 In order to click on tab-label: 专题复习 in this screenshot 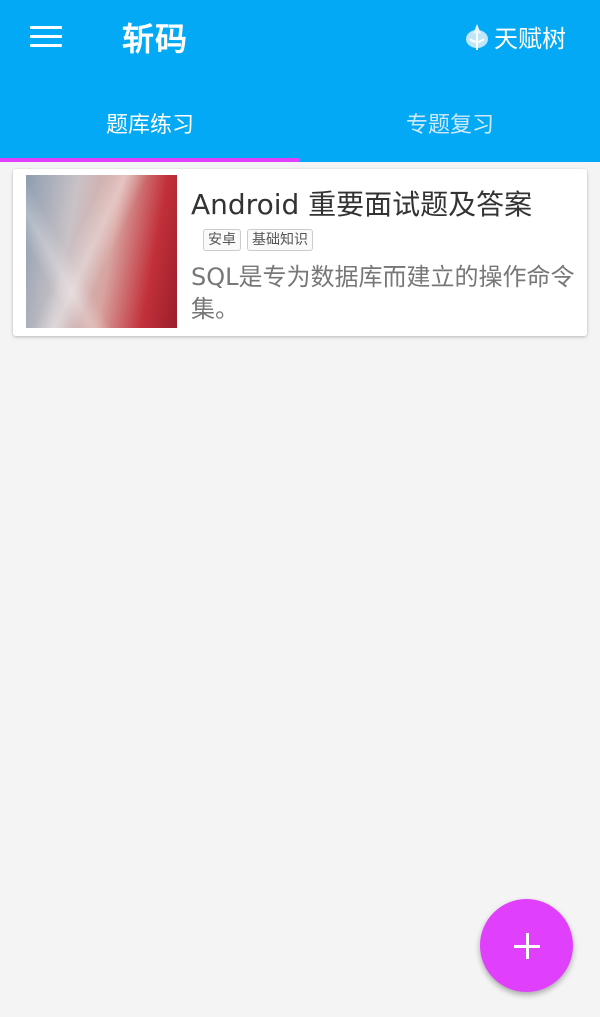, I will do `click(449, 125)`.